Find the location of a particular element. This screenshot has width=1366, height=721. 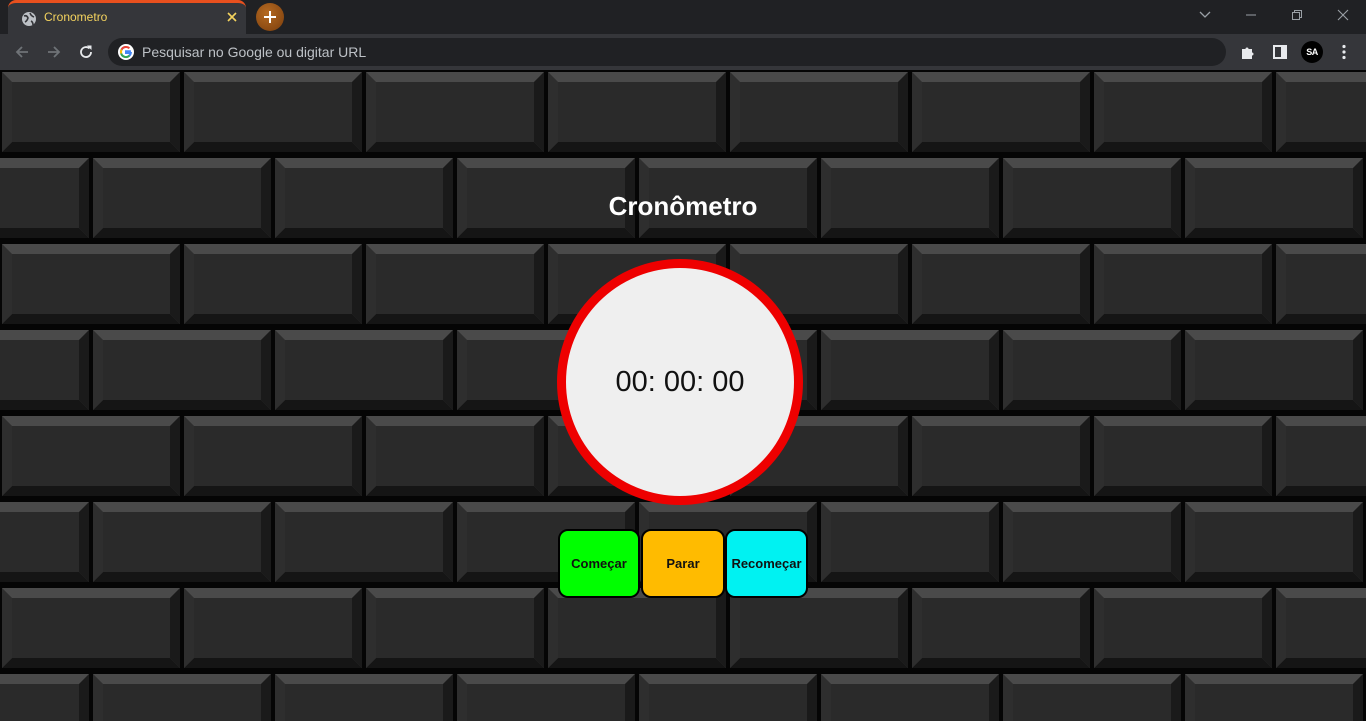

plus-icon is located at coordinates (270, 17).